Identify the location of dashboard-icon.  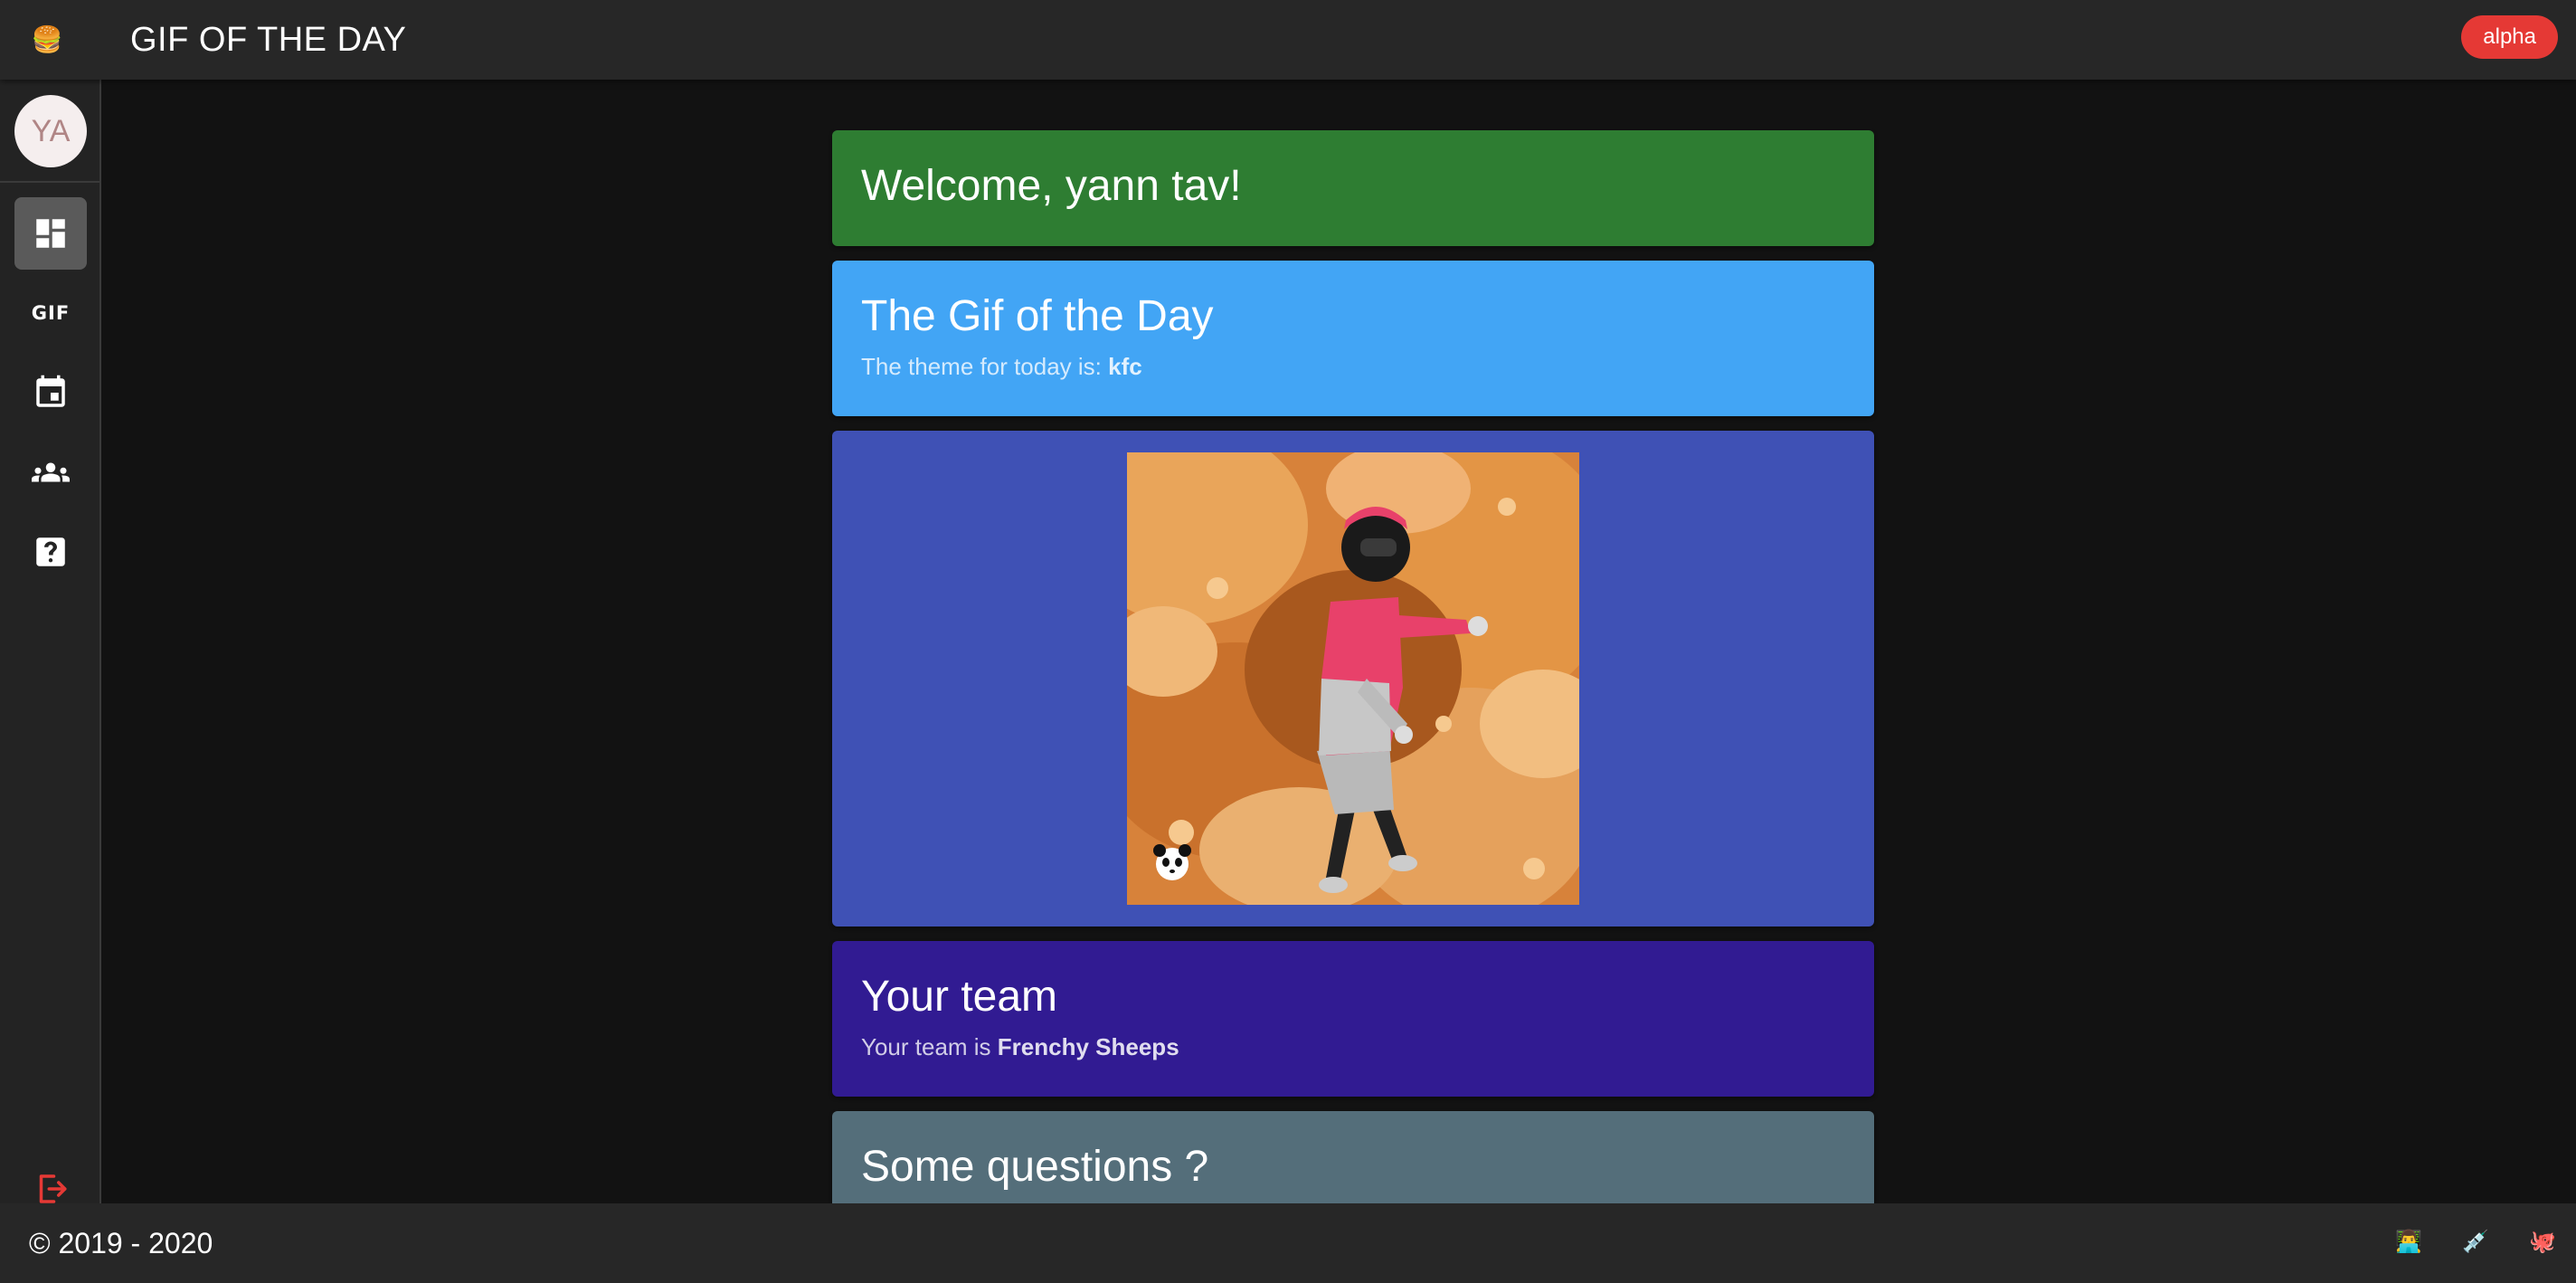
(50, 233).